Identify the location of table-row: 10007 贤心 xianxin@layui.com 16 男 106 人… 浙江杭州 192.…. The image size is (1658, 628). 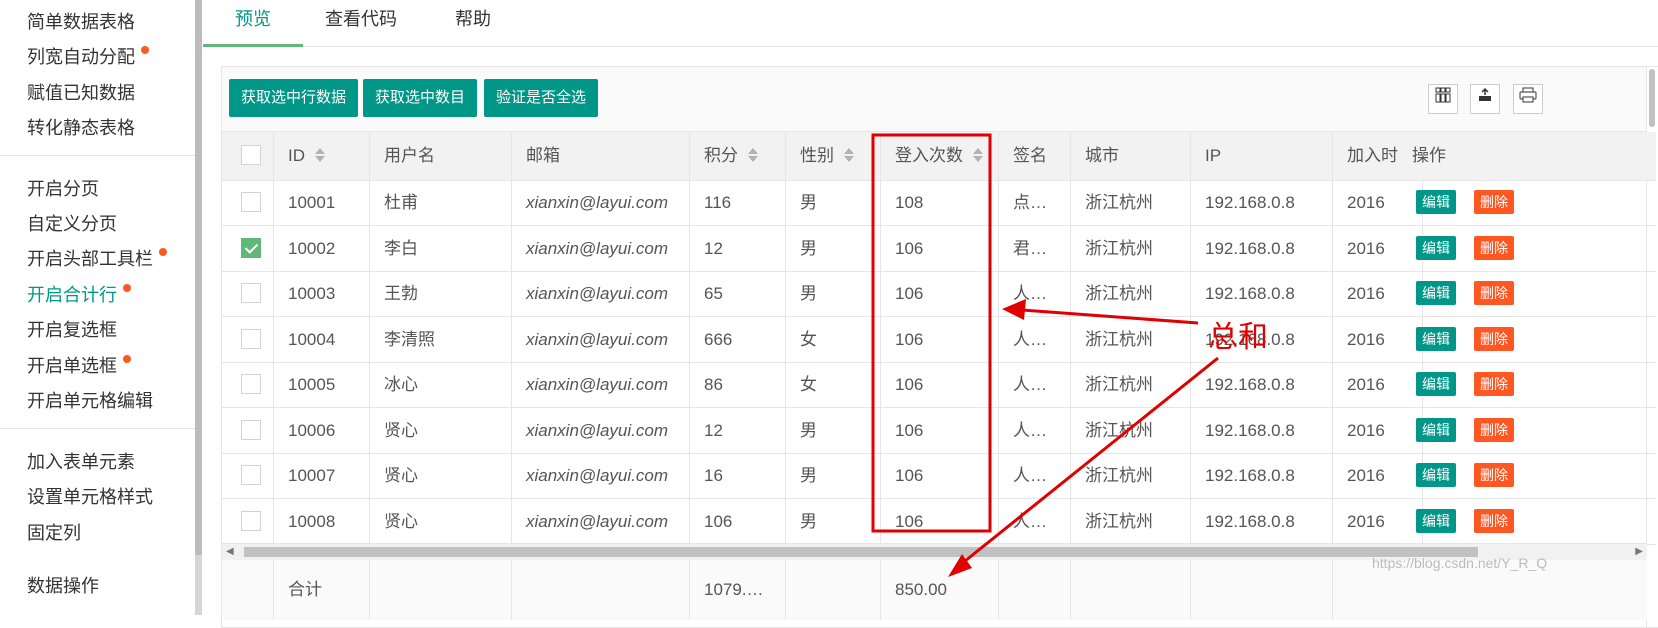
(822, 476).